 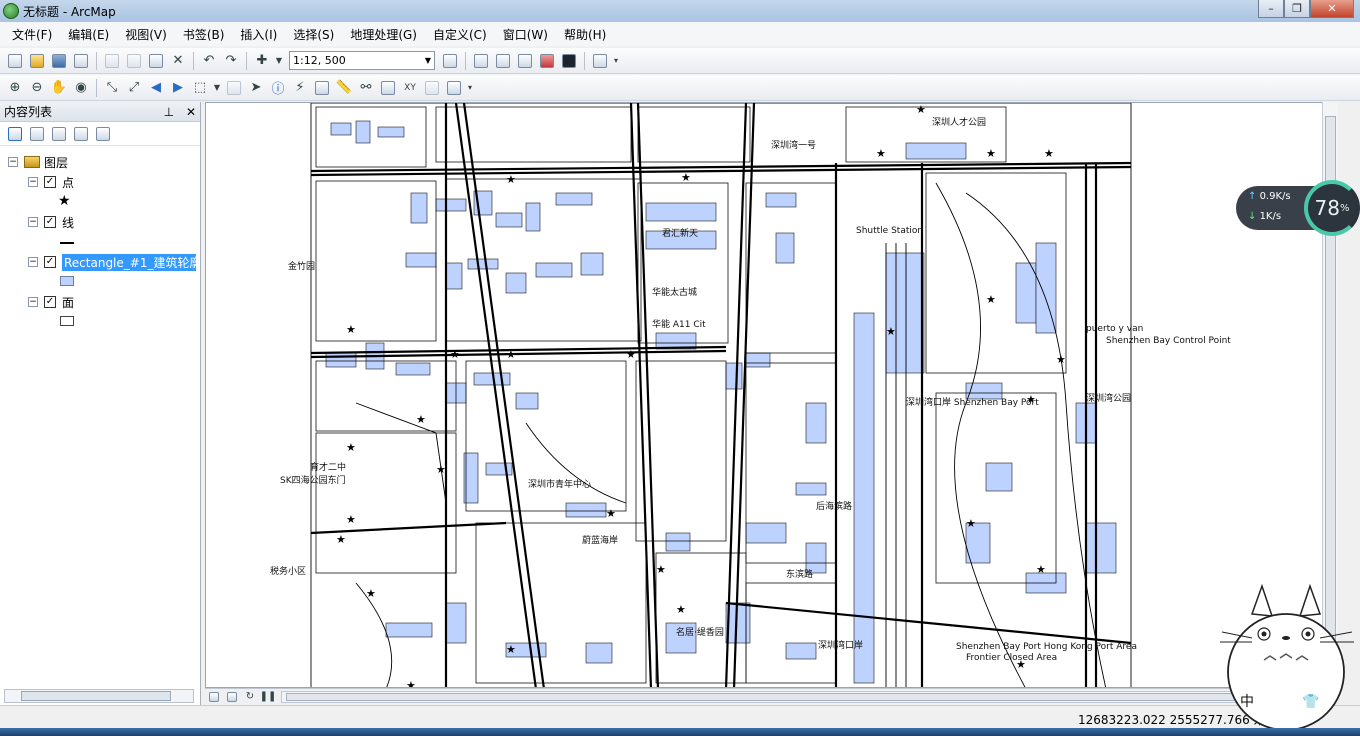 What do you see at coordinates (262, 61) in the screenshot?
I see `add-data-icon: ✚` at bounding box center [262, 61].